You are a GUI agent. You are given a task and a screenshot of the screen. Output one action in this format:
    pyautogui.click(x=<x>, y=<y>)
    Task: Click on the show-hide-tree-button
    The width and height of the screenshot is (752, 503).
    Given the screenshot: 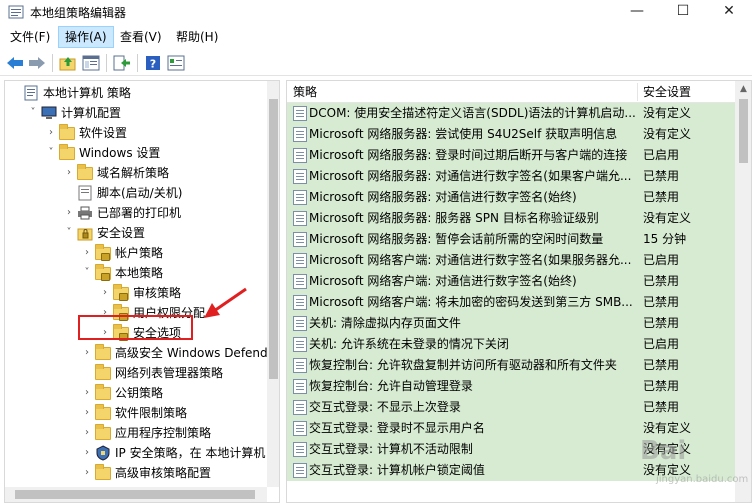 What is the action you would take?
    pyautogui.click(x=91, y=63)
    